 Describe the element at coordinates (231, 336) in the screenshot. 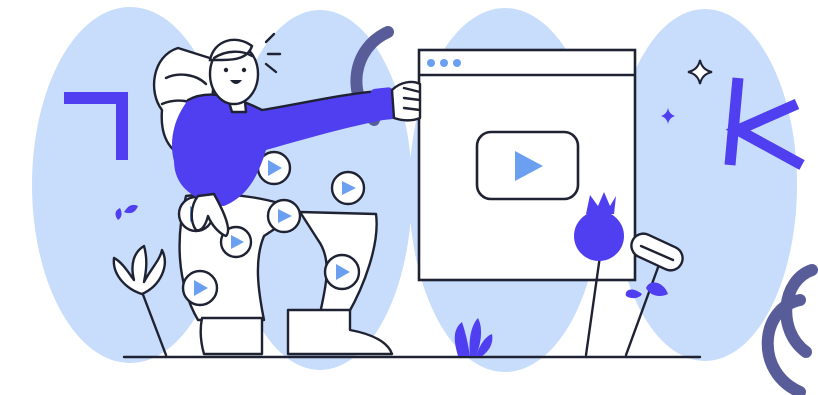

I see `boot-left` at that location.